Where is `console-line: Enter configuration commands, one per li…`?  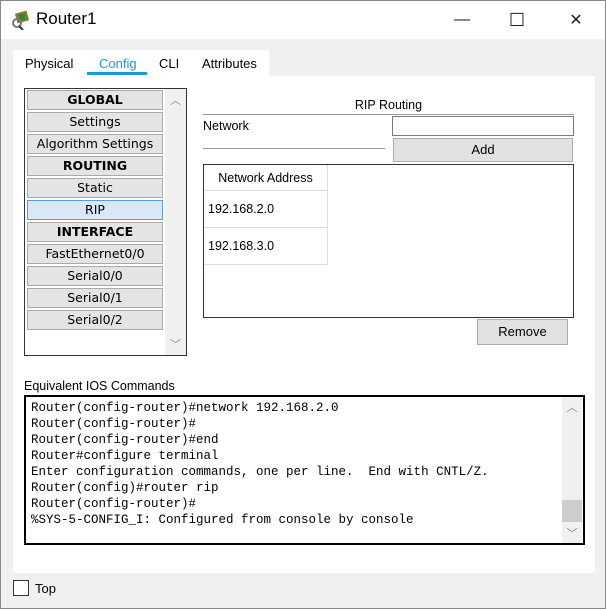 console-line: Enter configuration commands, one per li… is located at coordinates (260, 472).